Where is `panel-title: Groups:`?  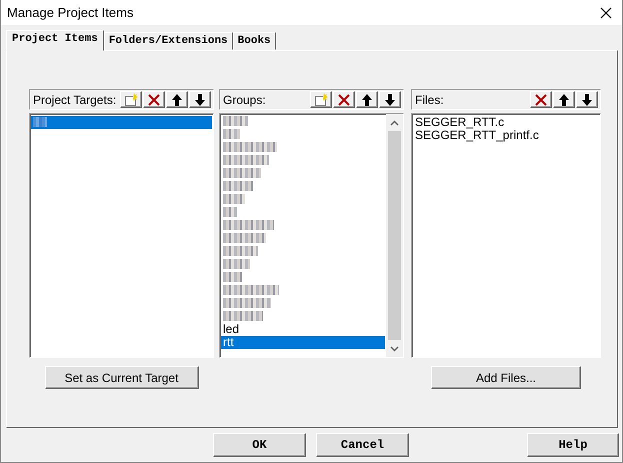 panel-title: Groups: is located at coordinates (245, 99).